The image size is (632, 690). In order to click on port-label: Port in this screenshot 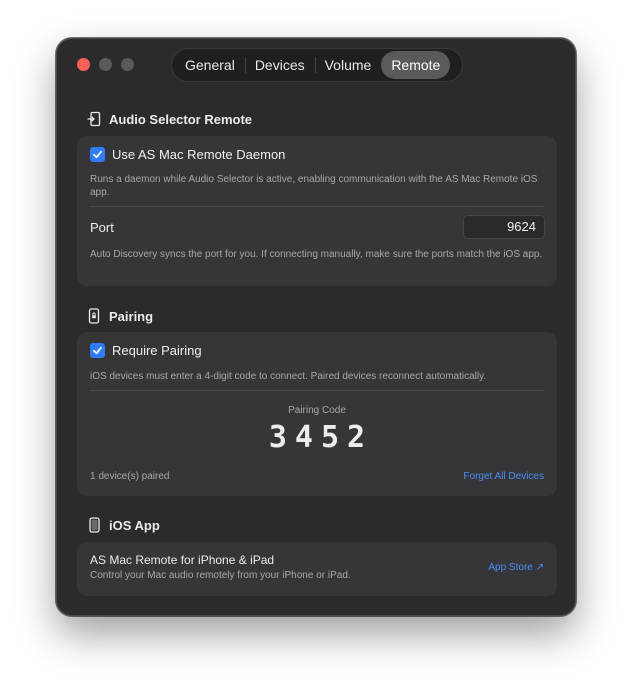, I will do `click(102, 227)`.